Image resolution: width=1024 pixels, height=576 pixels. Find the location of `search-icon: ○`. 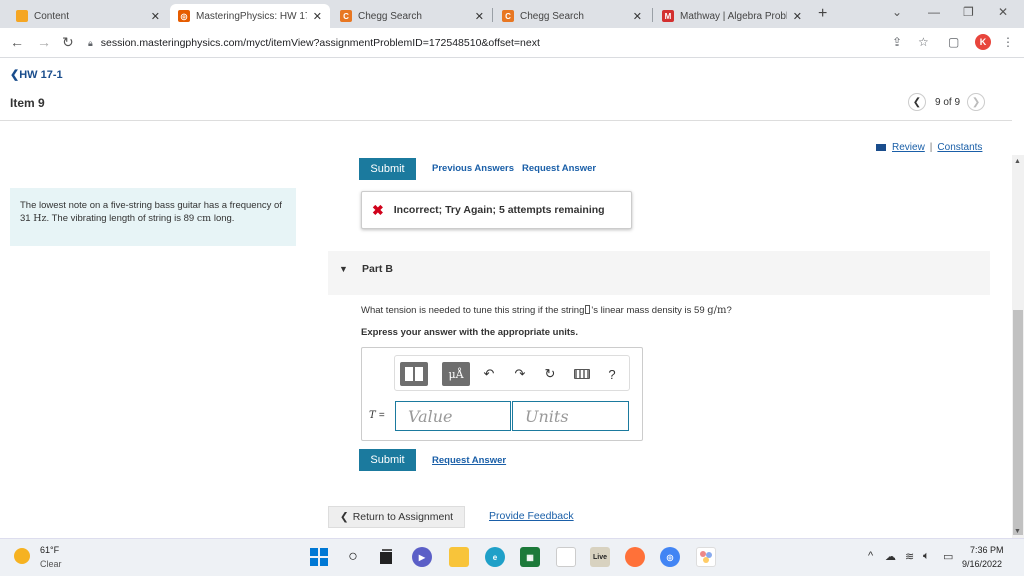

search-icon: ○ is located at coordinates (353, 557).